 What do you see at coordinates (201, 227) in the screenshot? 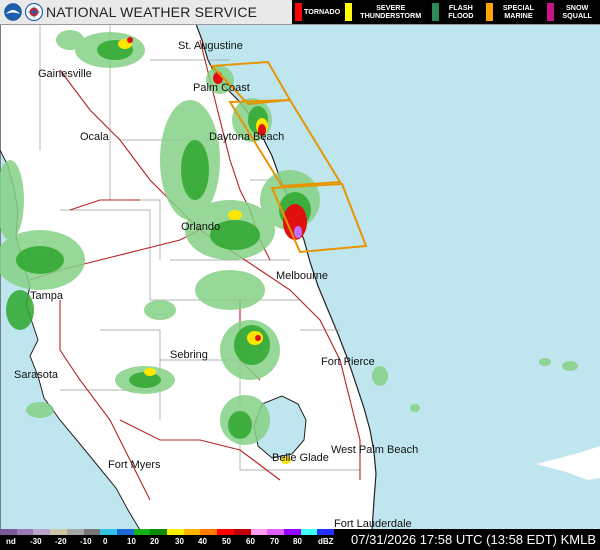
I see `city-label: Orlando` at bounding box center [201, 227].